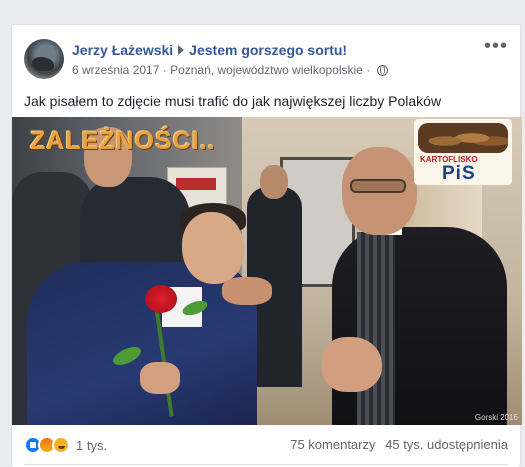 Image resolution: width=525 pixels, height=467 pixels. I want to click on photo-rose, so click(161, 299).